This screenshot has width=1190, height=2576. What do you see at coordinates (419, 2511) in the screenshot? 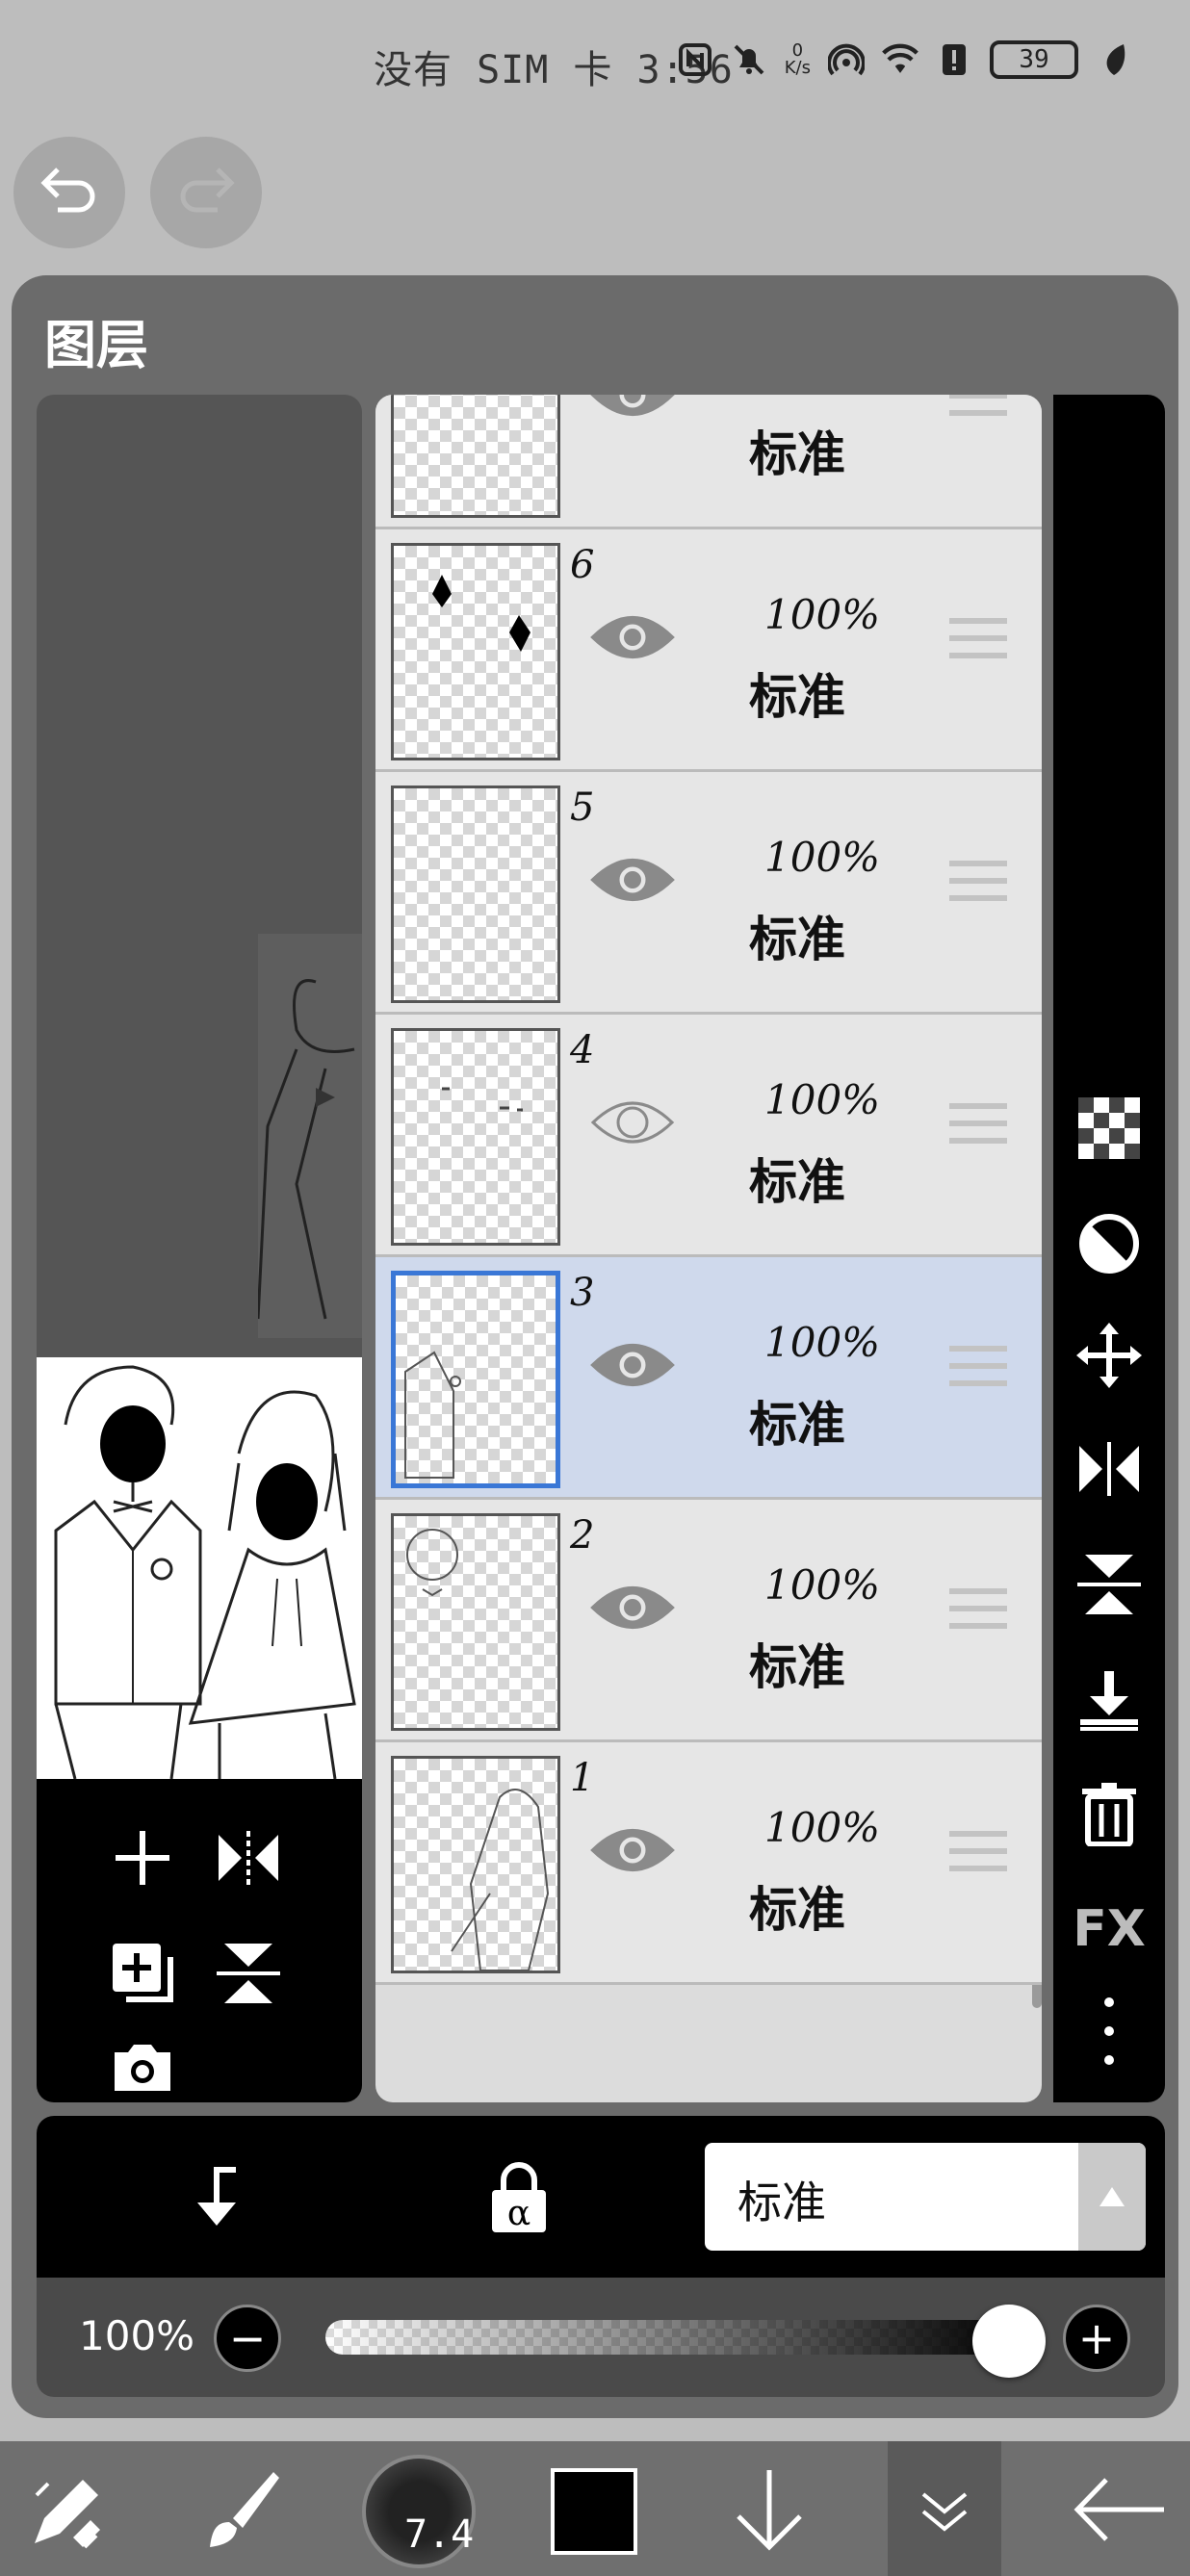
I see `brush-size-indicator: 7.4` at bounding box center [419, 2511].